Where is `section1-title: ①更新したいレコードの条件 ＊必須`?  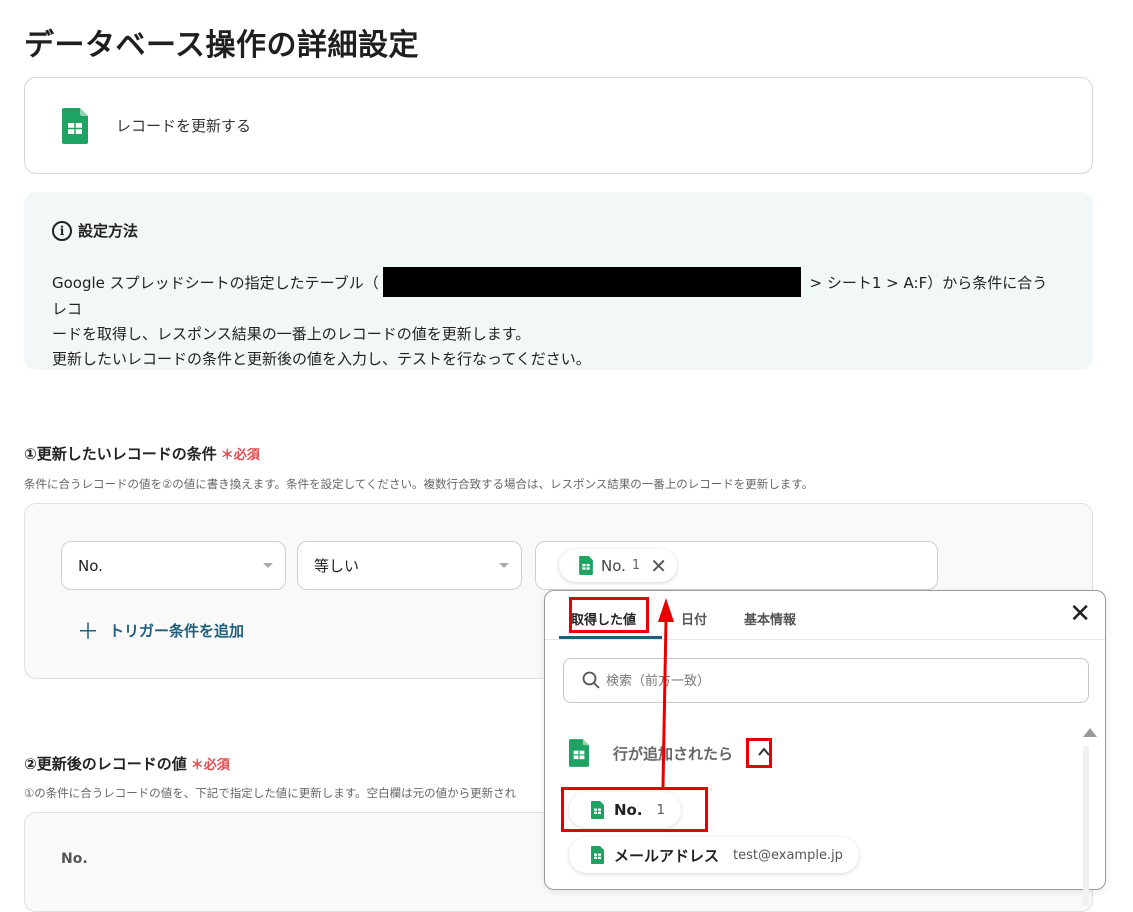
section1-title: ①更新したいレコードの条件 ＊必須 is located at coordinates (142, 453).